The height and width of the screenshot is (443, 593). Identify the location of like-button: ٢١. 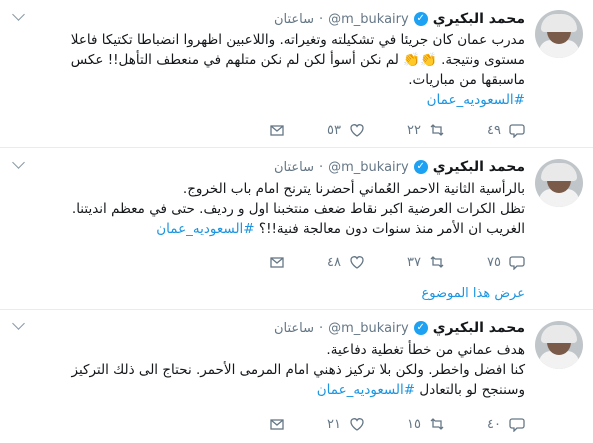
(325, 424).